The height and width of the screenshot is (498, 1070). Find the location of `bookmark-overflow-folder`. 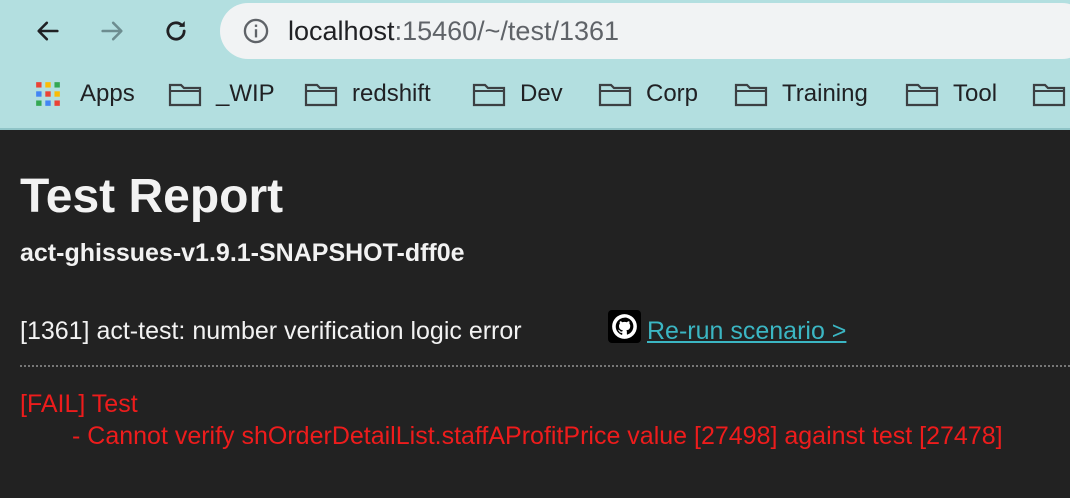

bookmark-overflow-folder is located at coordinates (1051, 94).